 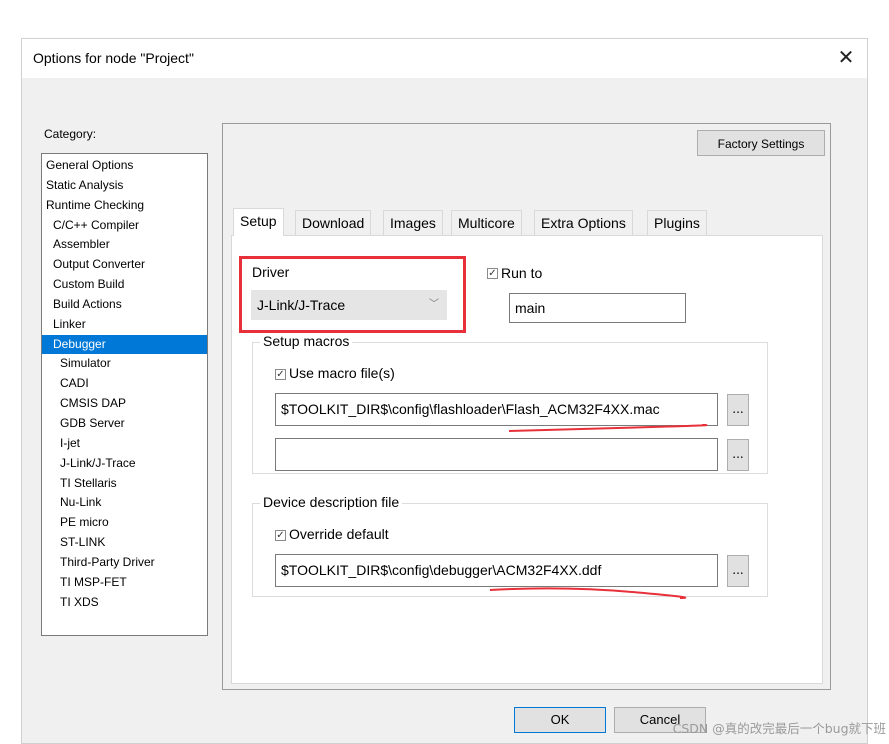 What do you see at coordinates (583, 222) in the screenshot?
I see `tab-extra-options: Extra Options` at bounding box center [583, 222].